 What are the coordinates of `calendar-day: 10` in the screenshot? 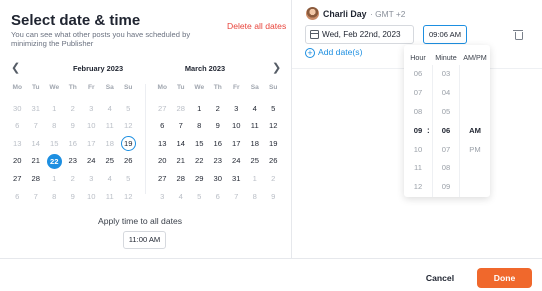 It's located at (236, 126).